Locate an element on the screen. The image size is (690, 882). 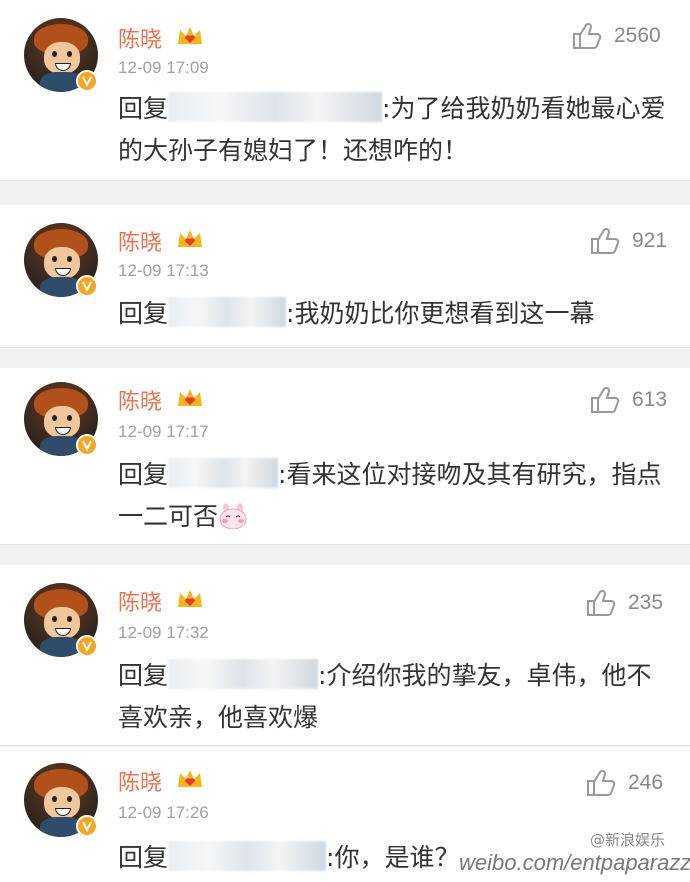
like-count: 235 is located at coordinates (646, 602).